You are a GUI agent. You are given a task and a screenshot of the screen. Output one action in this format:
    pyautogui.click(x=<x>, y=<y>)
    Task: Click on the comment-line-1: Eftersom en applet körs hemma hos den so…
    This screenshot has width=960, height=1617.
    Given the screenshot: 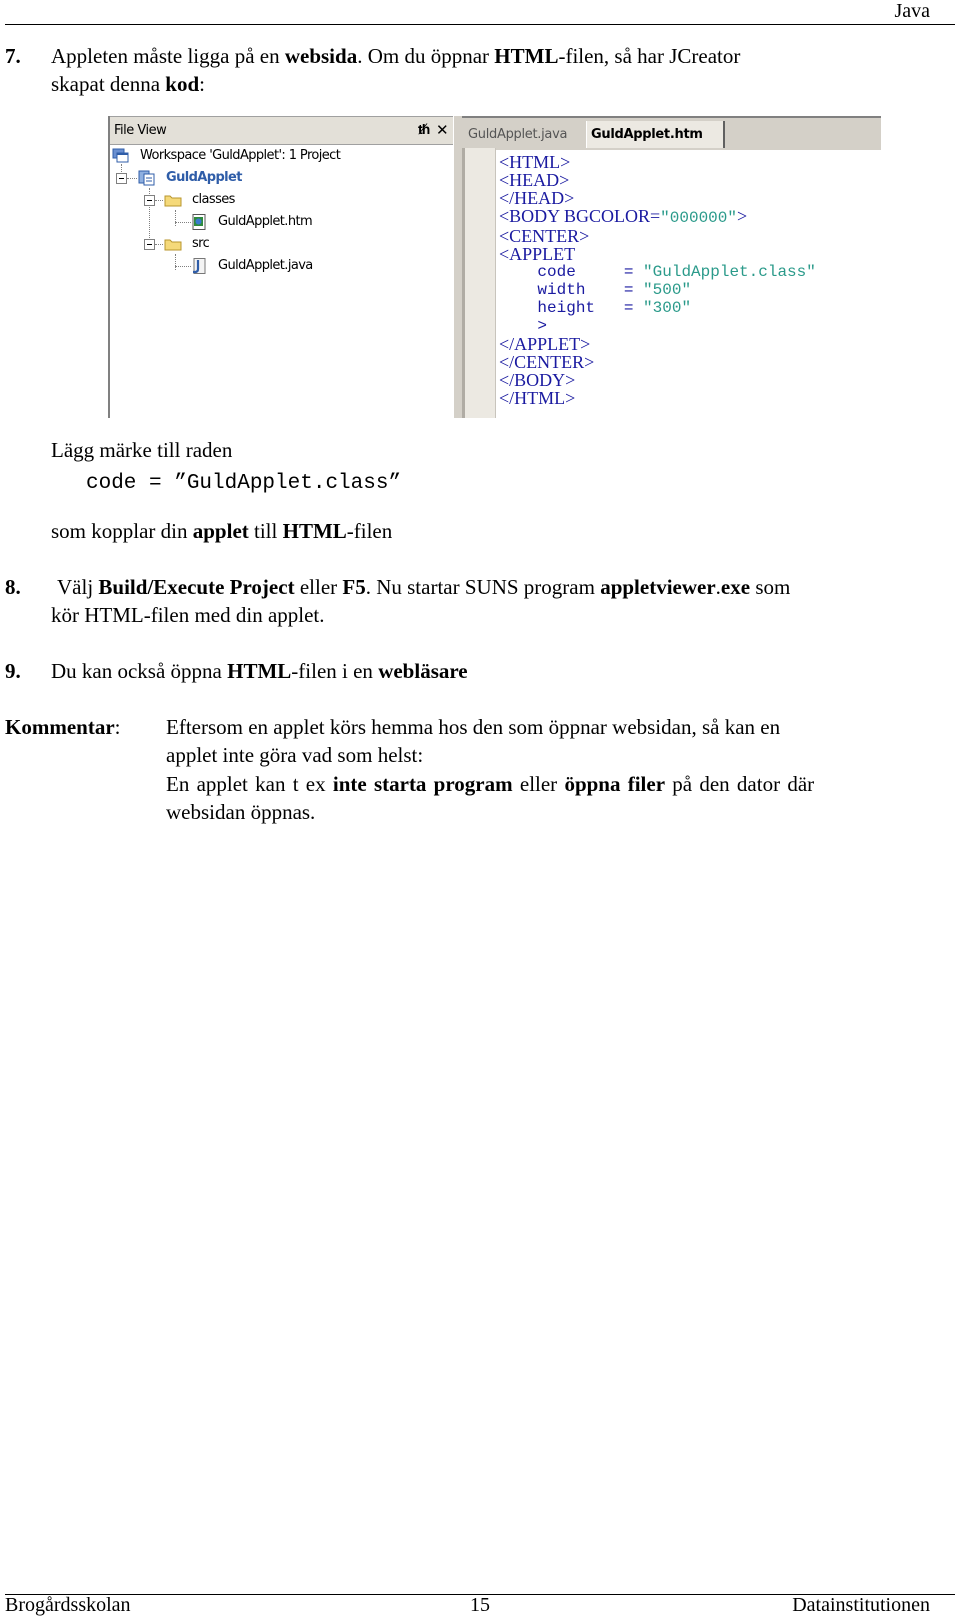 What is the action you would take?
    pyautogui.click(x=473, y=727)
    